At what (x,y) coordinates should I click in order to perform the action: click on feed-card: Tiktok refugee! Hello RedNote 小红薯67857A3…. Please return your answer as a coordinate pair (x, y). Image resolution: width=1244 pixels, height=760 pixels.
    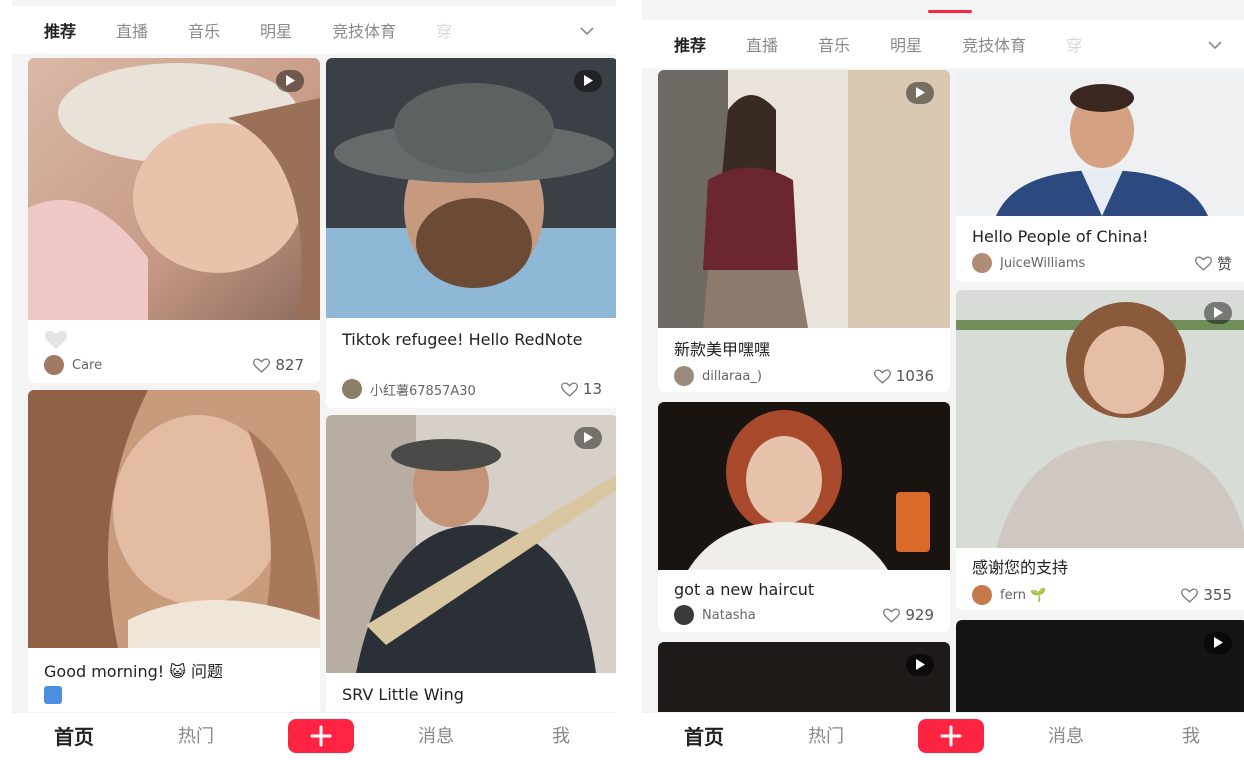
    Looking at the image, I should click on (471, 233).